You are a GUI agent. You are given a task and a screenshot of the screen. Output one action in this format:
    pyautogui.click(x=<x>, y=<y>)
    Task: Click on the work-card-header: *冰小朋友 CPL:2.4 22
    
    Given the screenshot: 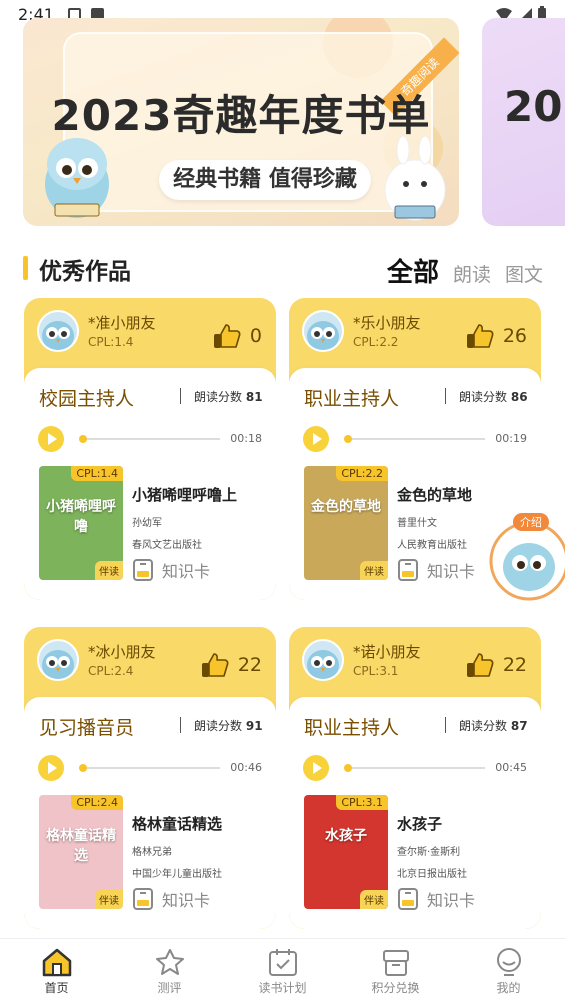 What is the action you would take?
    pyautogui.click(x=150, y=663)
    